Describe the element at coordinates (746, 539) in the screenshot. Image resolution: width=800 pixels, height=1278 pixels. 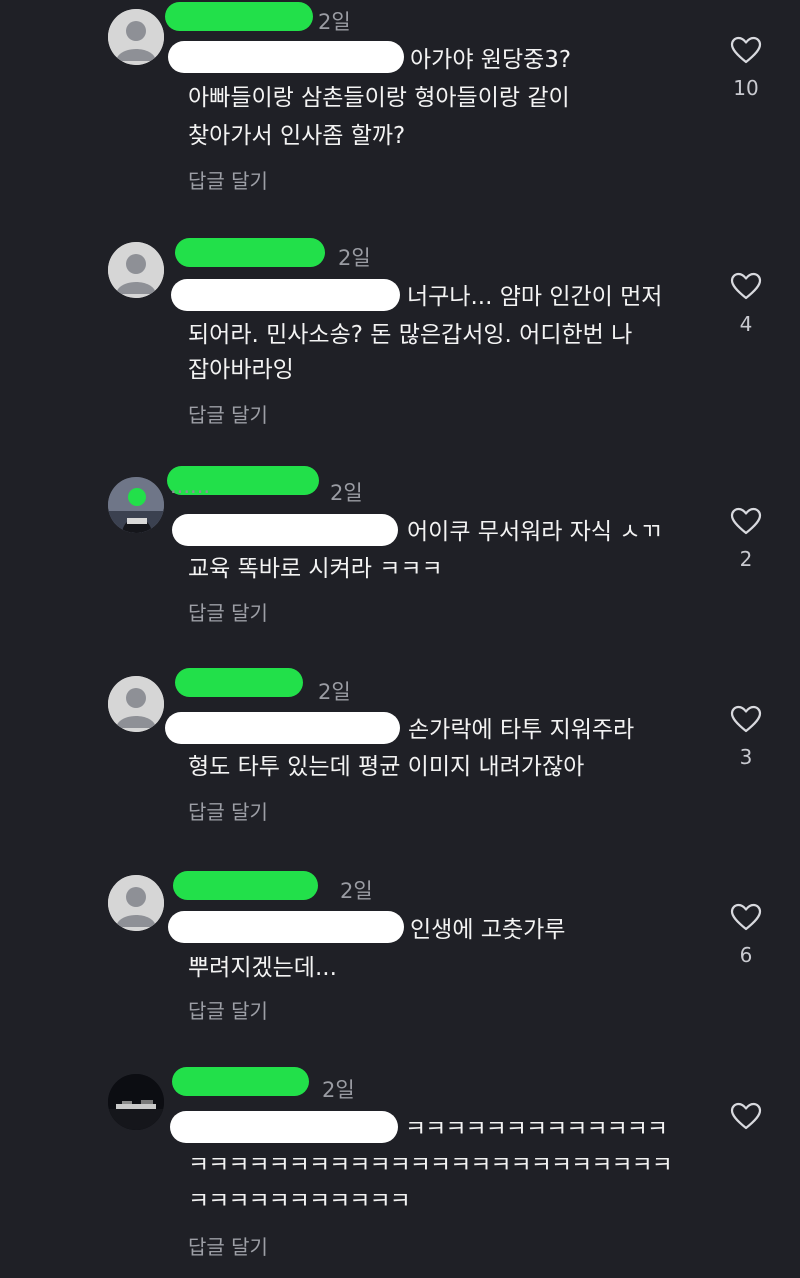
I see `like-button: 2` at that location.